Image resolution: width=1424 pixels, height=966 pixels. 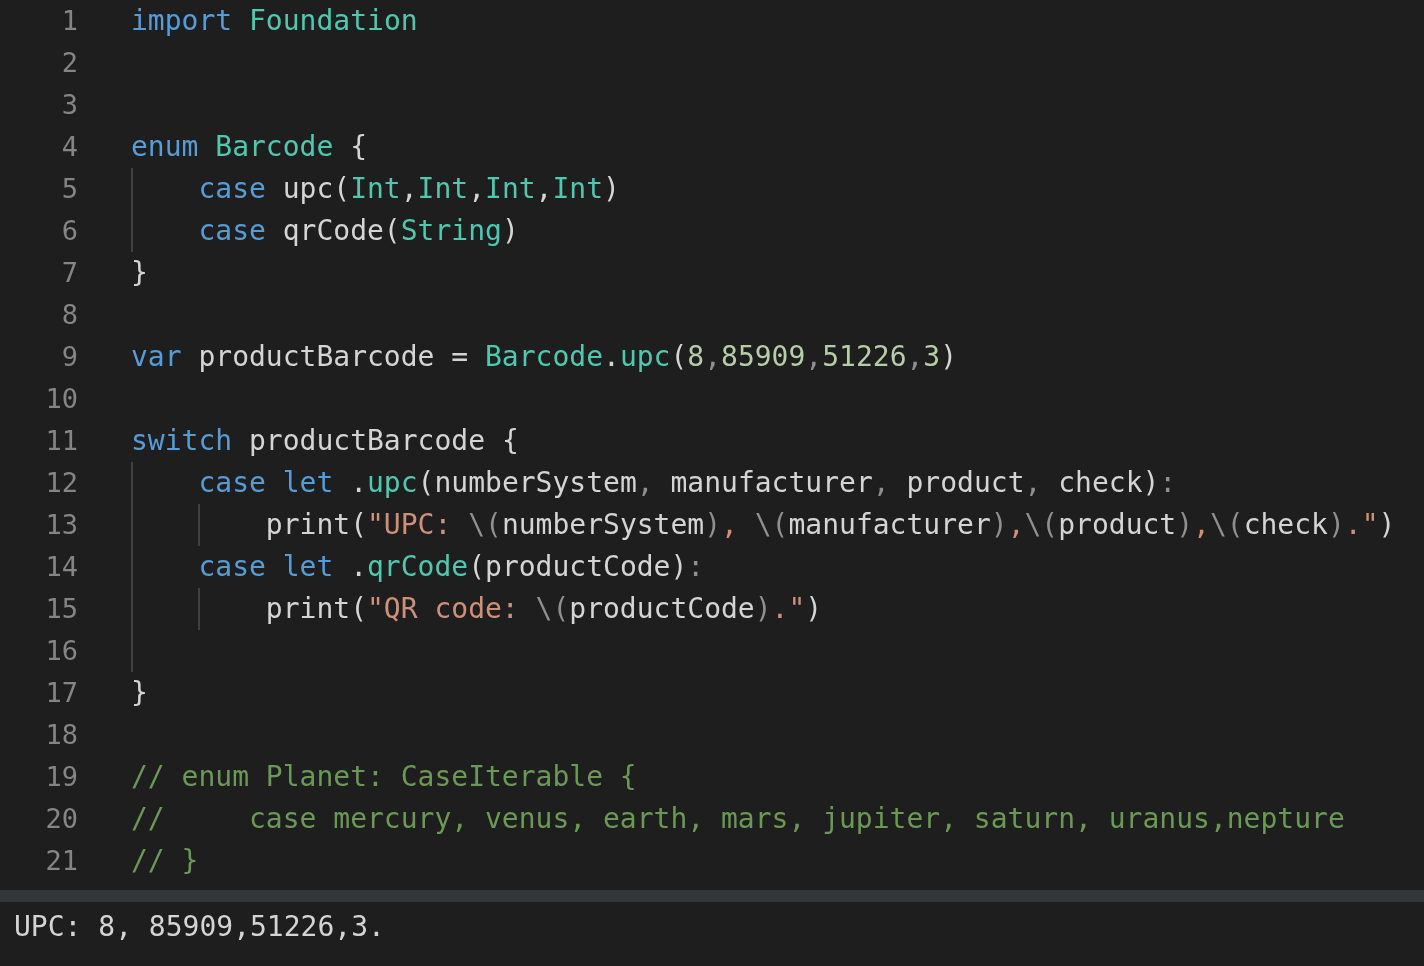 What do you see at coordinates (544, 357) in the screenshot?
I see `code-line: var productBarcode = Barcode.upc(8,85909,51226,3)` at bounding box center [544, 357].